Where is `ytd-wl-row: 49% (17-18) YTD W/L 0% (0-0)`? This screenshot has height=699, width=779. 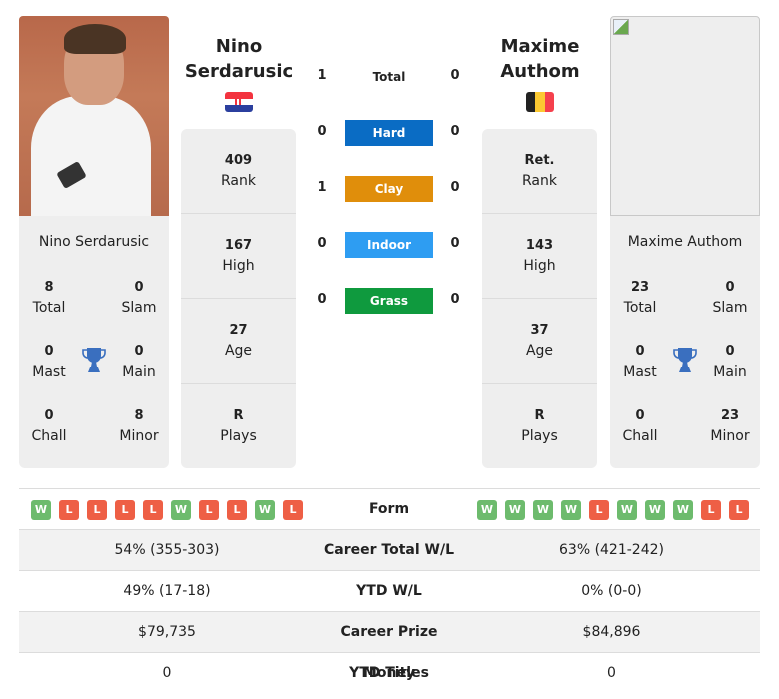
ytd-wl-row: 49% (17-18) YTD W/L 0% (0-0) is located at coordinates (389, 590).